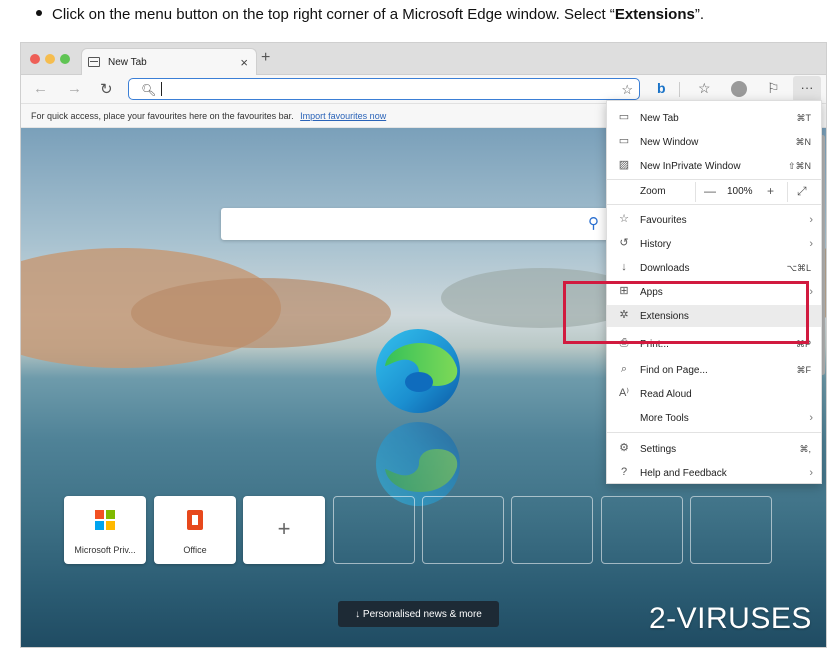 This screenshot has width=837, height=658. What do you see at coordinates (169, 61) in the screenshot?
I see `tab-new-tab: New Tab ×` at bounding box center [169, 61].